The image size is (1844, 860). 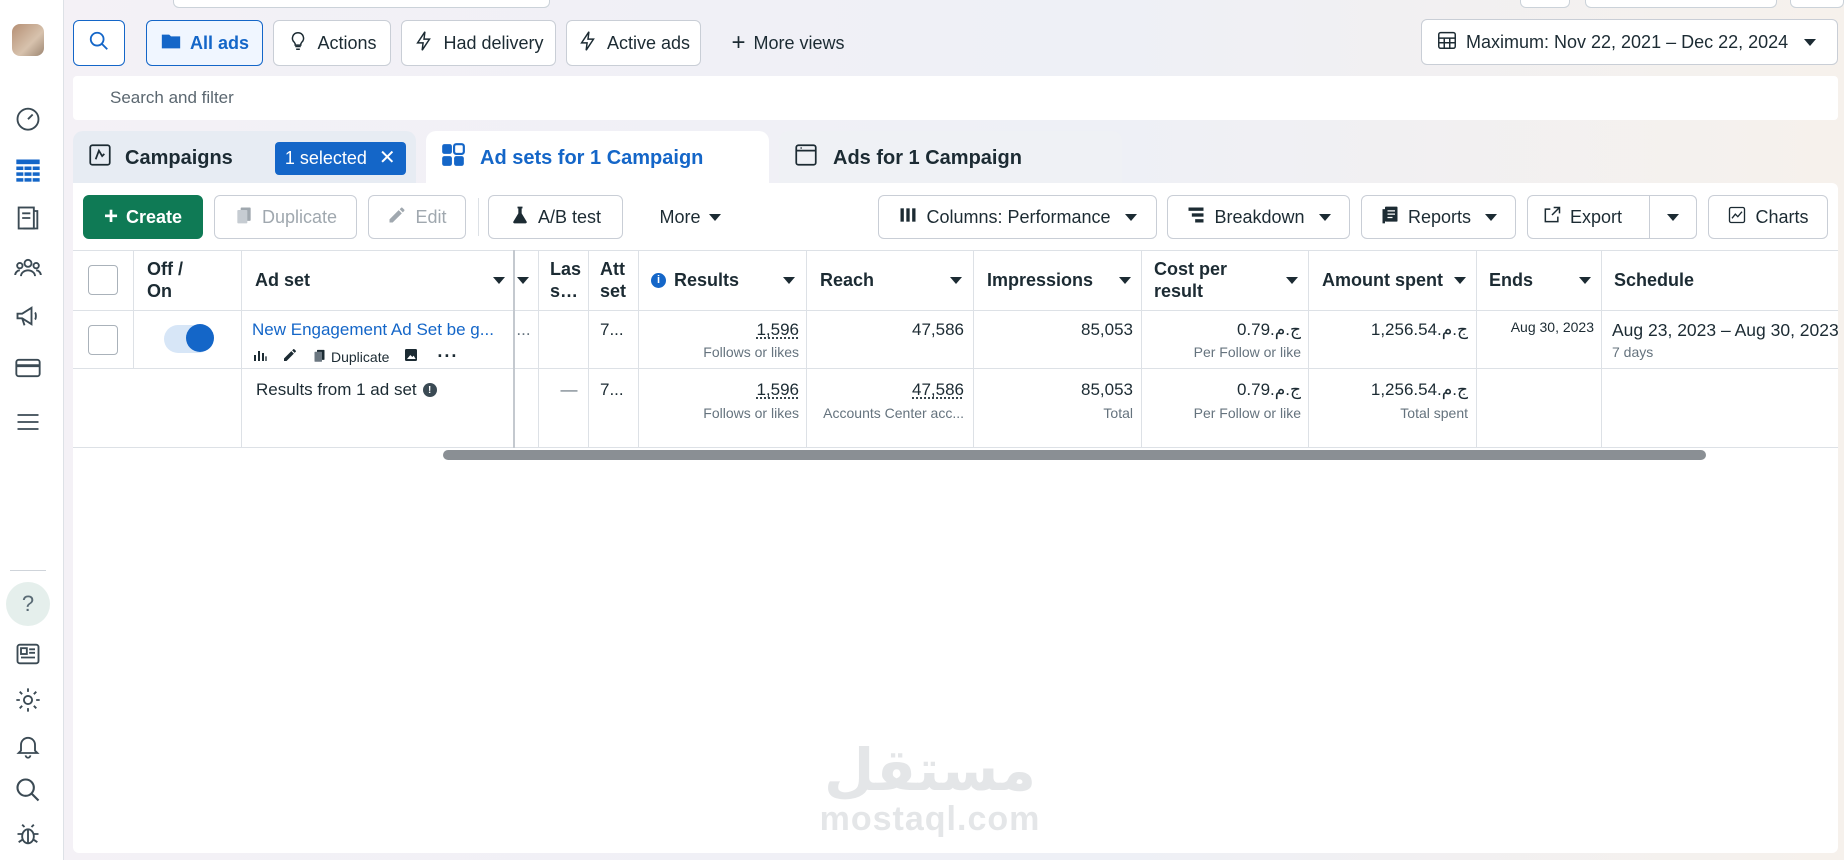 I want to click on tab-ad-sets: Ad sets for 1 Campaign, so click(x=597, y=158).